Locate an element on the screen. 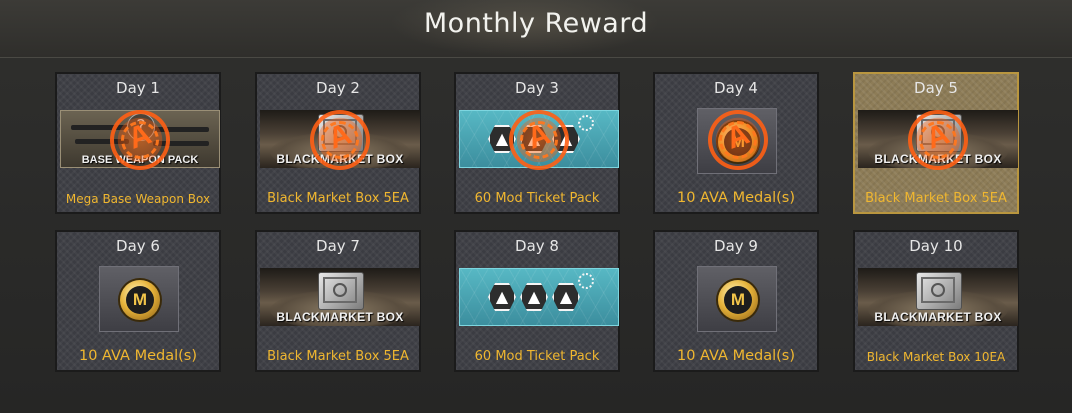  reward-day-label: Day 10 is located at coordinates (936, 246).